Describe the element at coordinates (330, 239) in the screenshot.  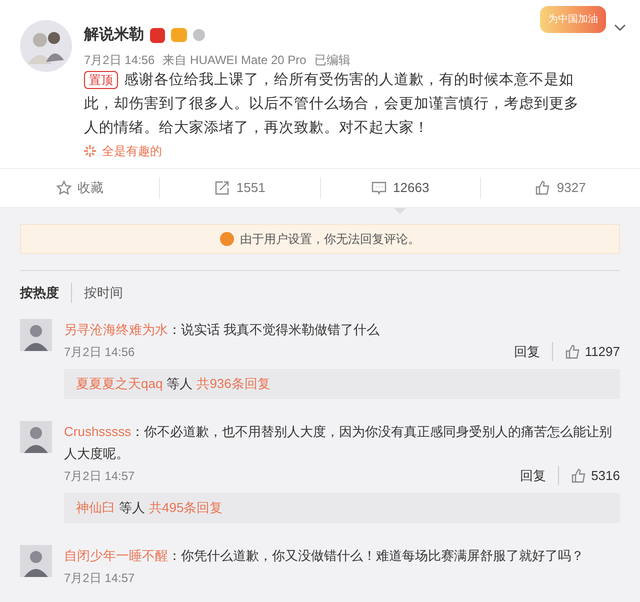
I see `notice-text: 由于用户设置，你无法回复评论。` at that location.